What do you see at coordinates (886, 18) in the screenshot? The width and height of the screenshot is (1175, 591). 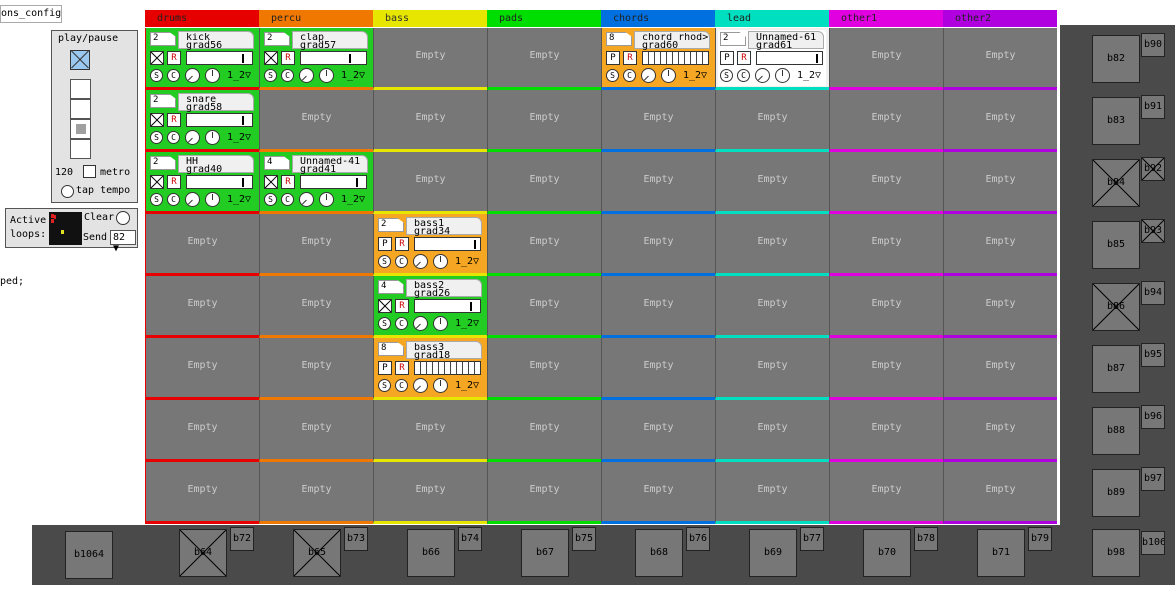 I see `track-header-other1: other1` at bounding box center [886, 18].